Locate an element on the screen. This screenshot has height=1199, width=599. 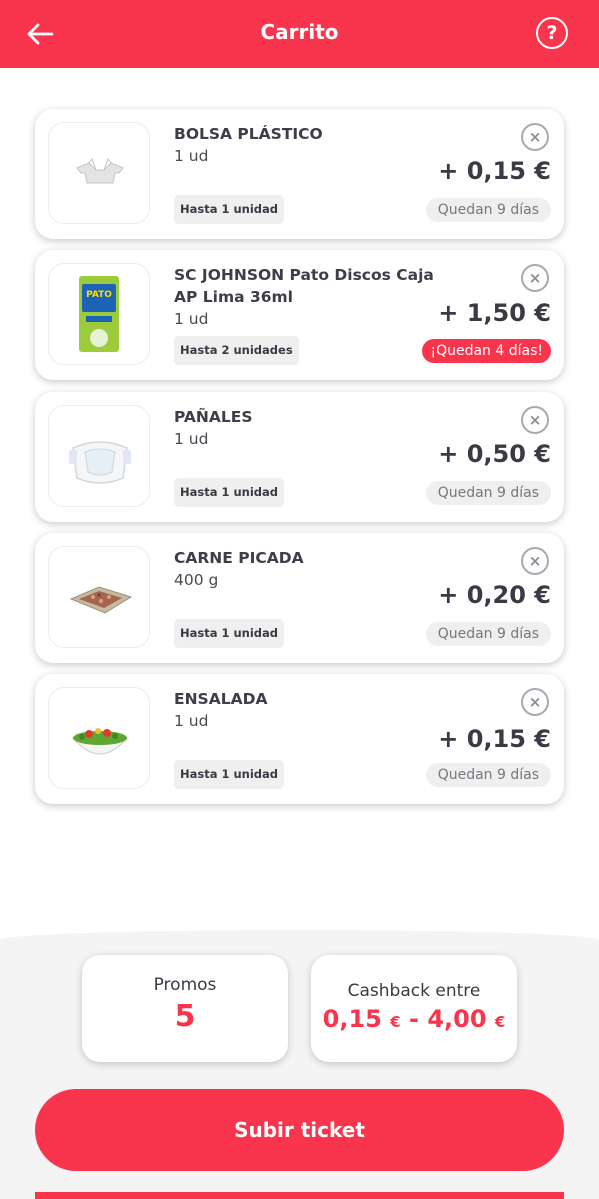
promos-count: 5 is located at coordinates (185, 1016).